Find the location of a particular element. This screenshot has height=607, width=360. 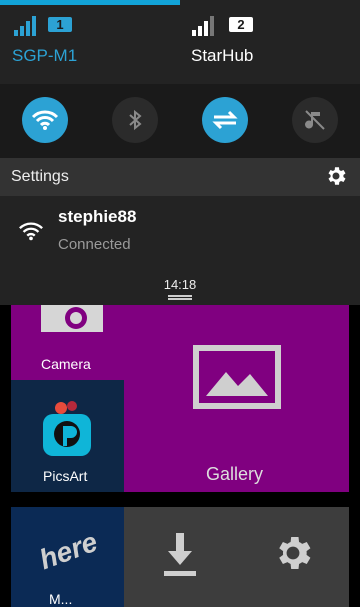

tile-settings is located at coordinates (293, 557).